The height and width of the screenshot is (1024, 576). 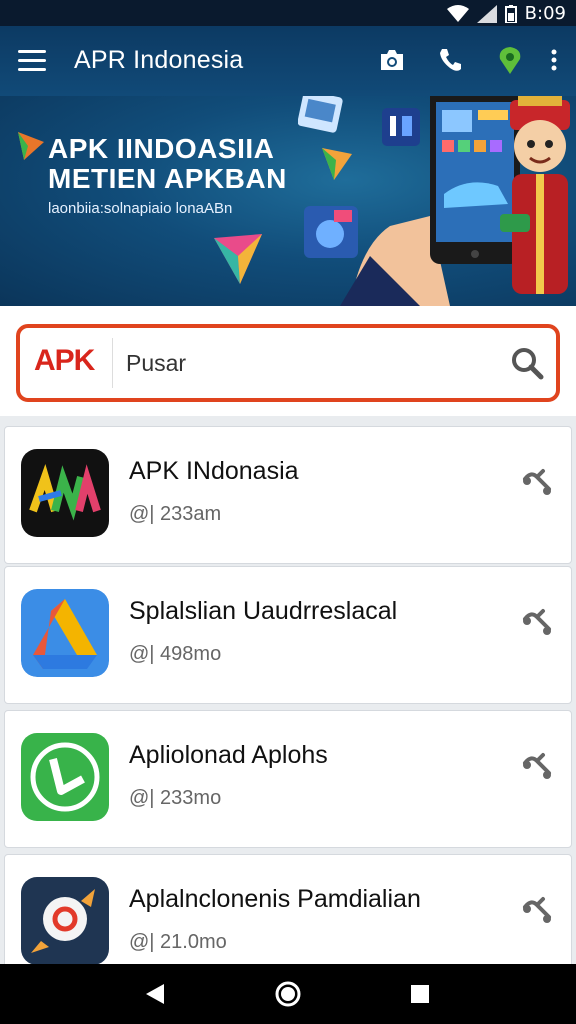 I want to click on list-item: APK INdonasia @| 233am, so click(x=288, y=495).